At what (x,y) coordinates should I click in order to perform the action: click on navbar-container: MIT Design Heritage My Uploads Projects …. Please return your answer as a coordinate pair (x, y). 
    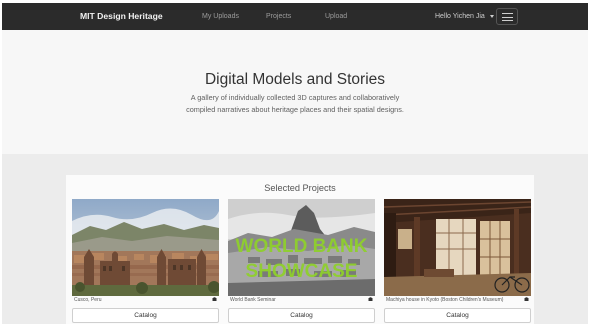
    Looking at the image, I should click on (295, 16).